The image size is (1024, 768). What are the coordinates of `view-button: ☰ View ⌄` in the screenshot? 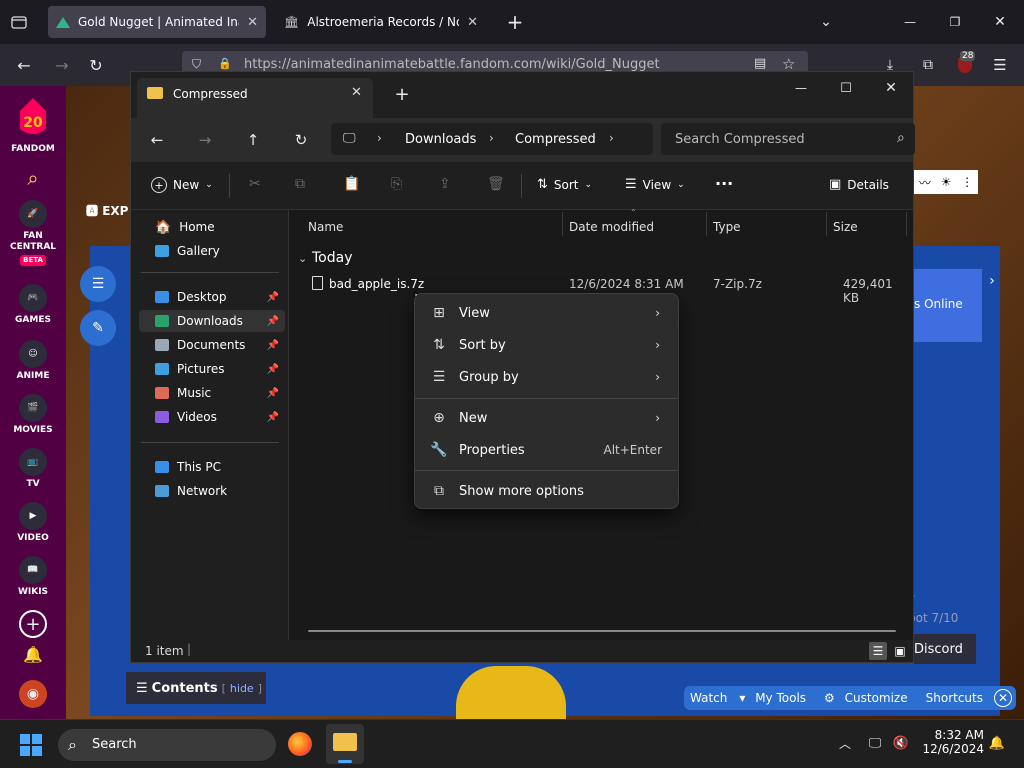 It's located at (655, 184).